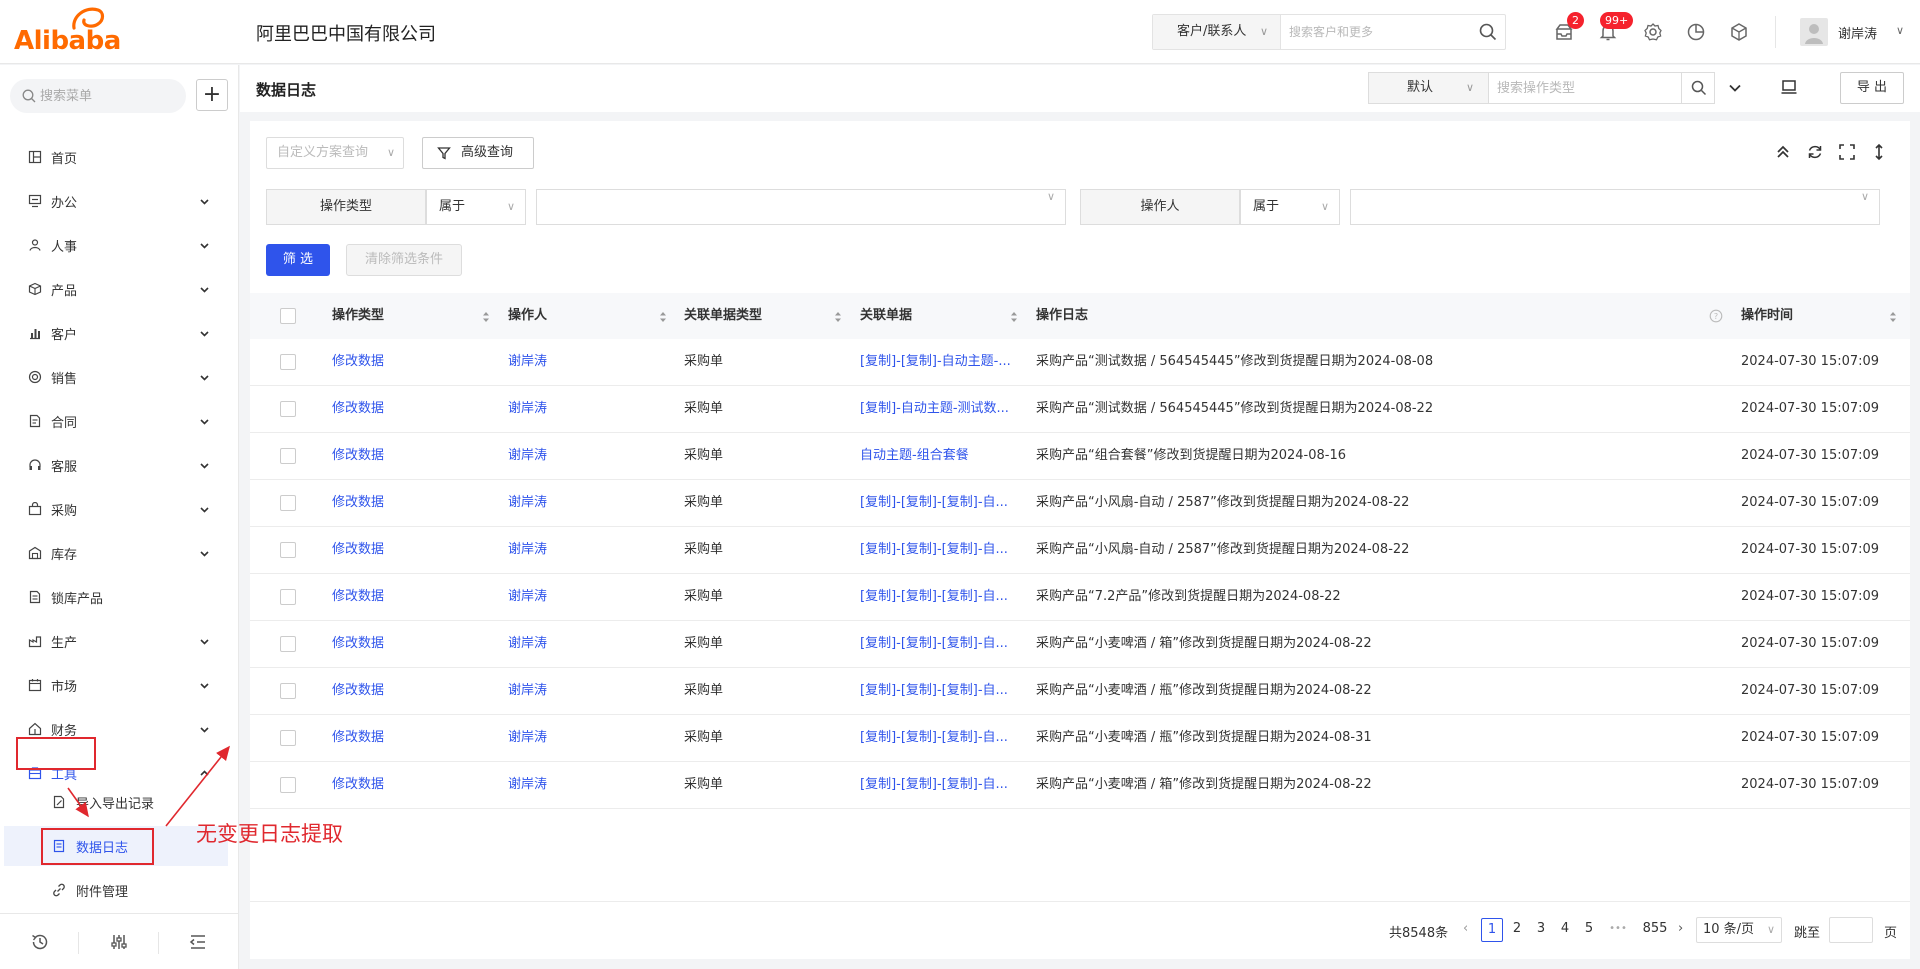 Image resolution: width=1920 pixels, height=969 pixels. Describe the element at coordinates (478, 153) in the screenshot. I see `advanced-query-button: 高级查询` at that location.